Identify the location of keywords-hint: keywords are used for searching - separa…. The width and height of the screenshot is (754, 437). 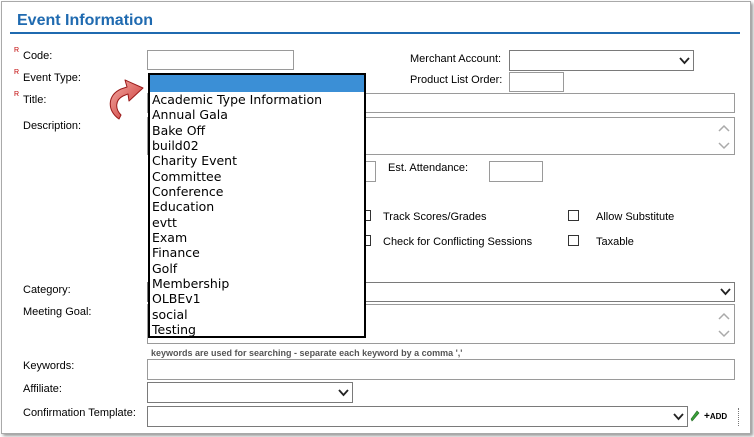
(307, 353).